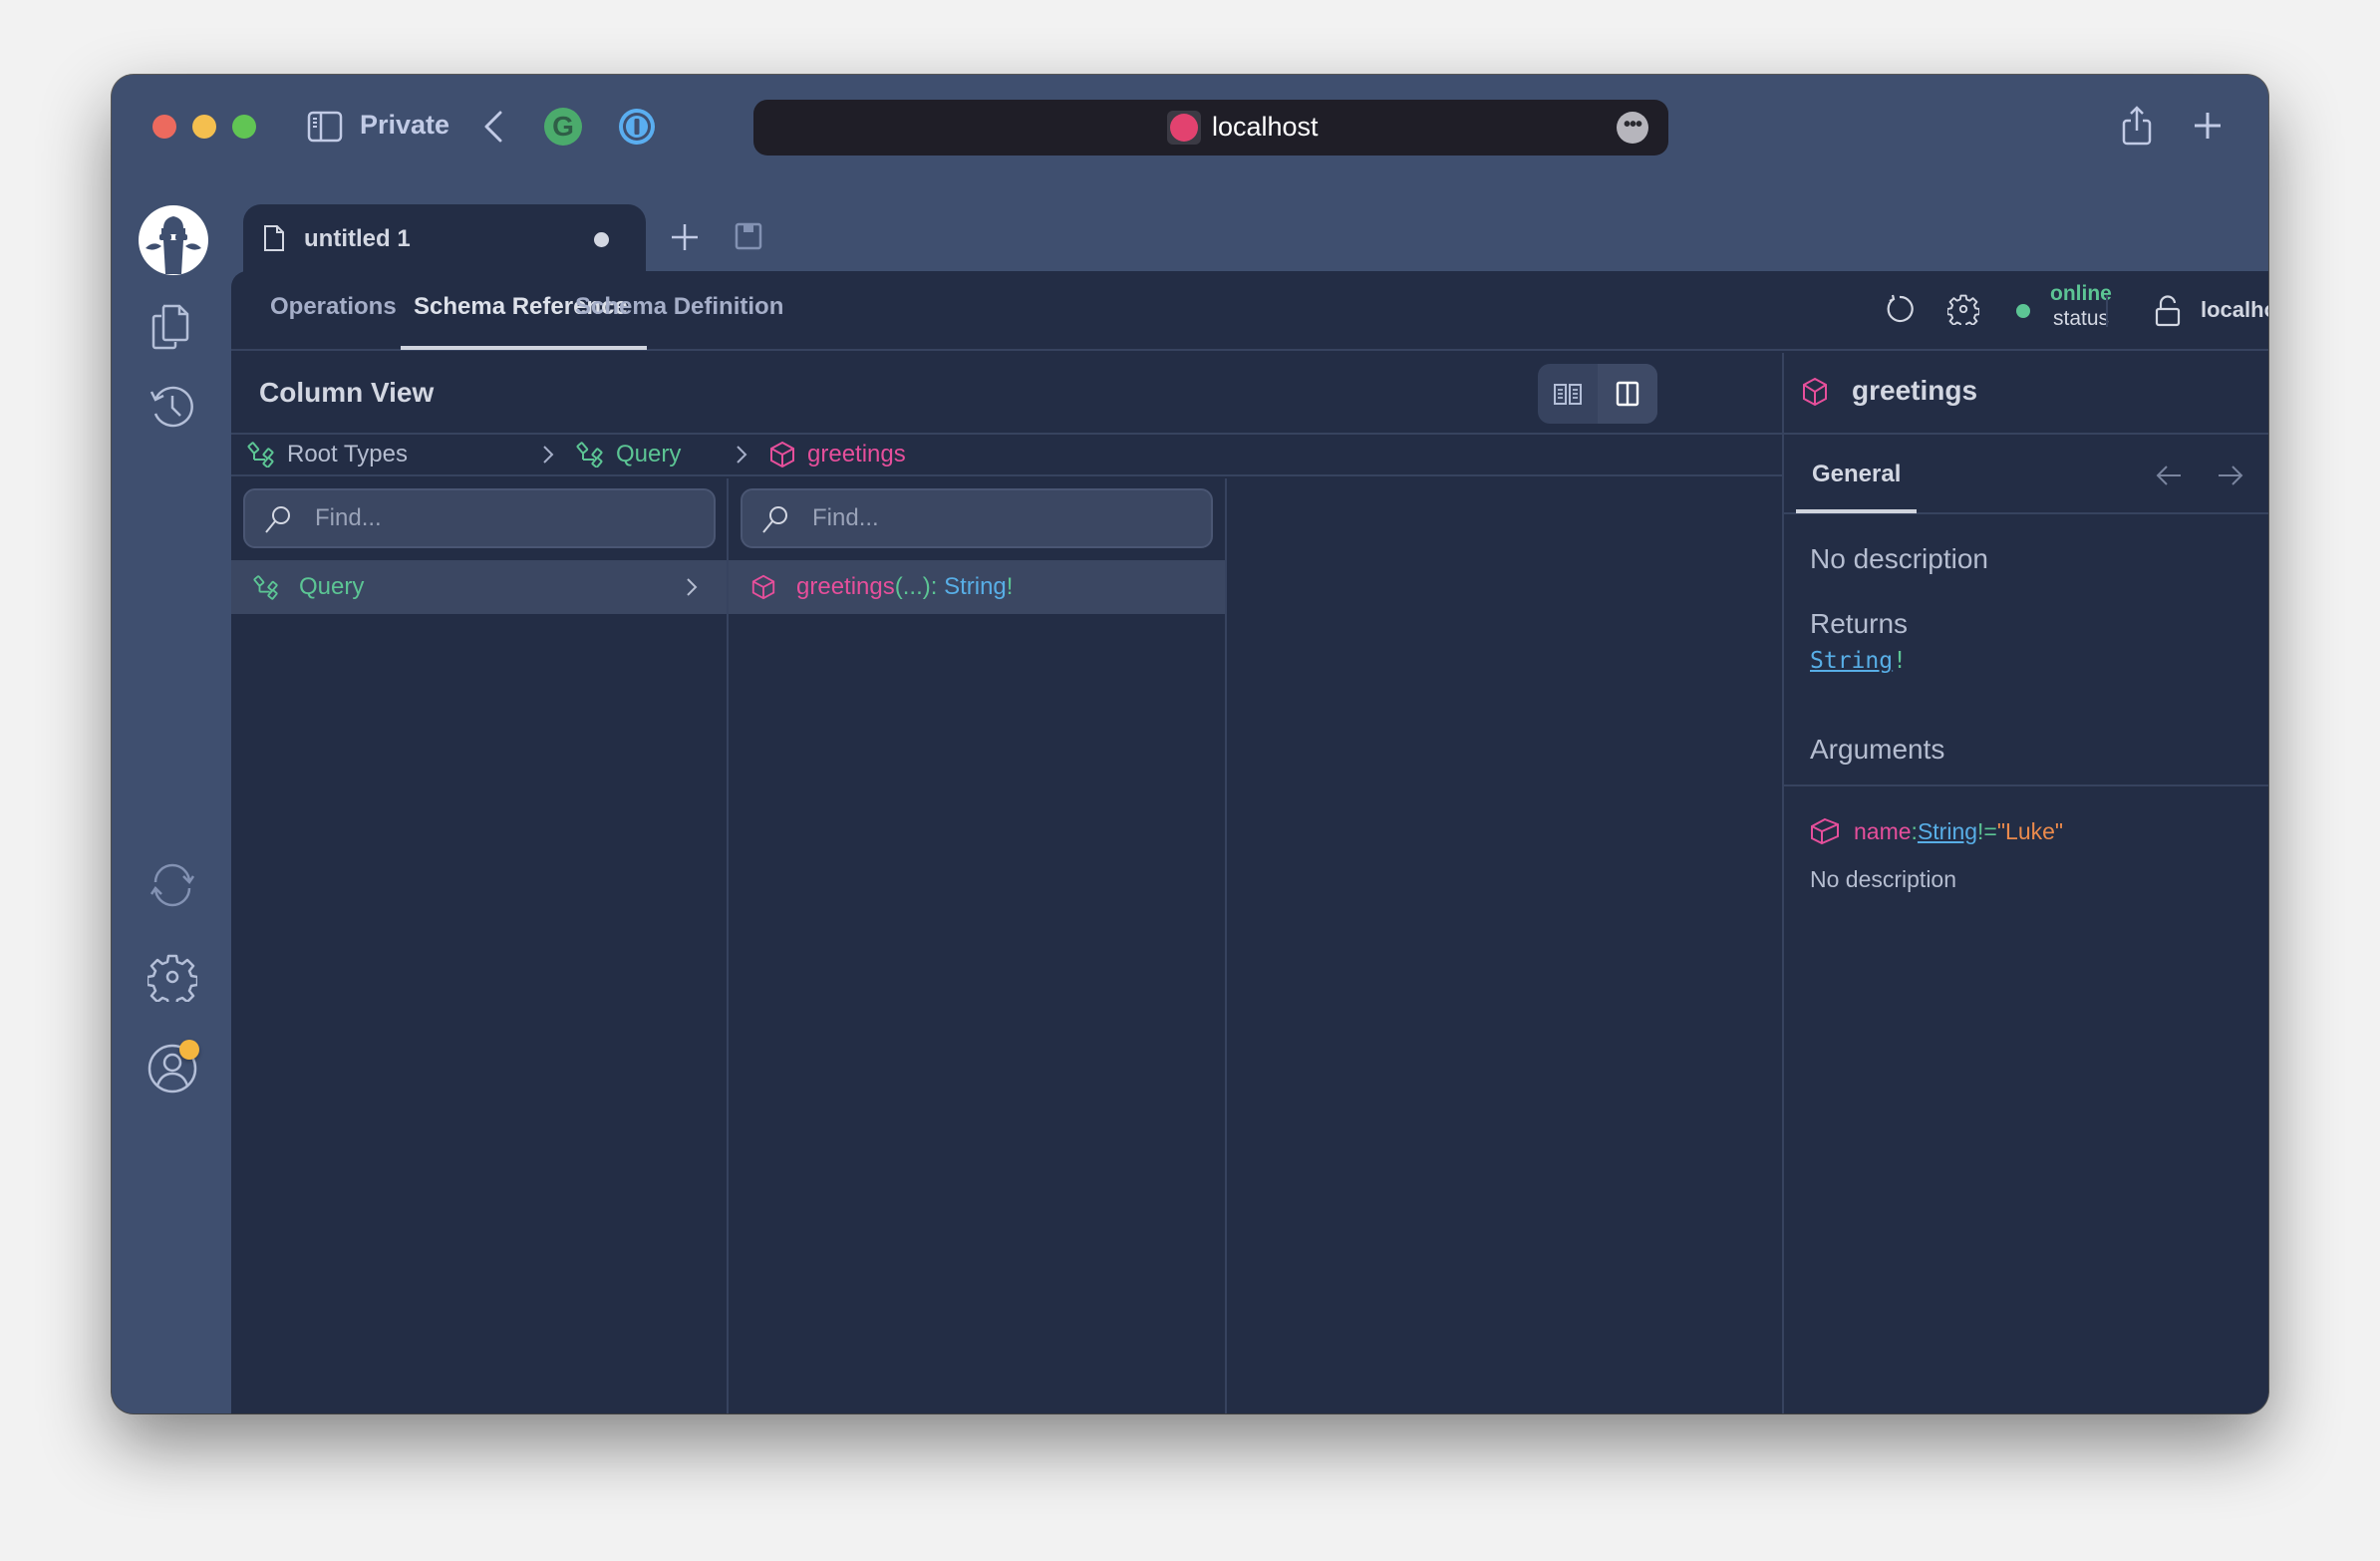 This screenshot has width=2380, height=1561. What do you see at coordinates (1568, 394) in the screenshot?
I see `book-view-button` at bounding box center [1568, 394].